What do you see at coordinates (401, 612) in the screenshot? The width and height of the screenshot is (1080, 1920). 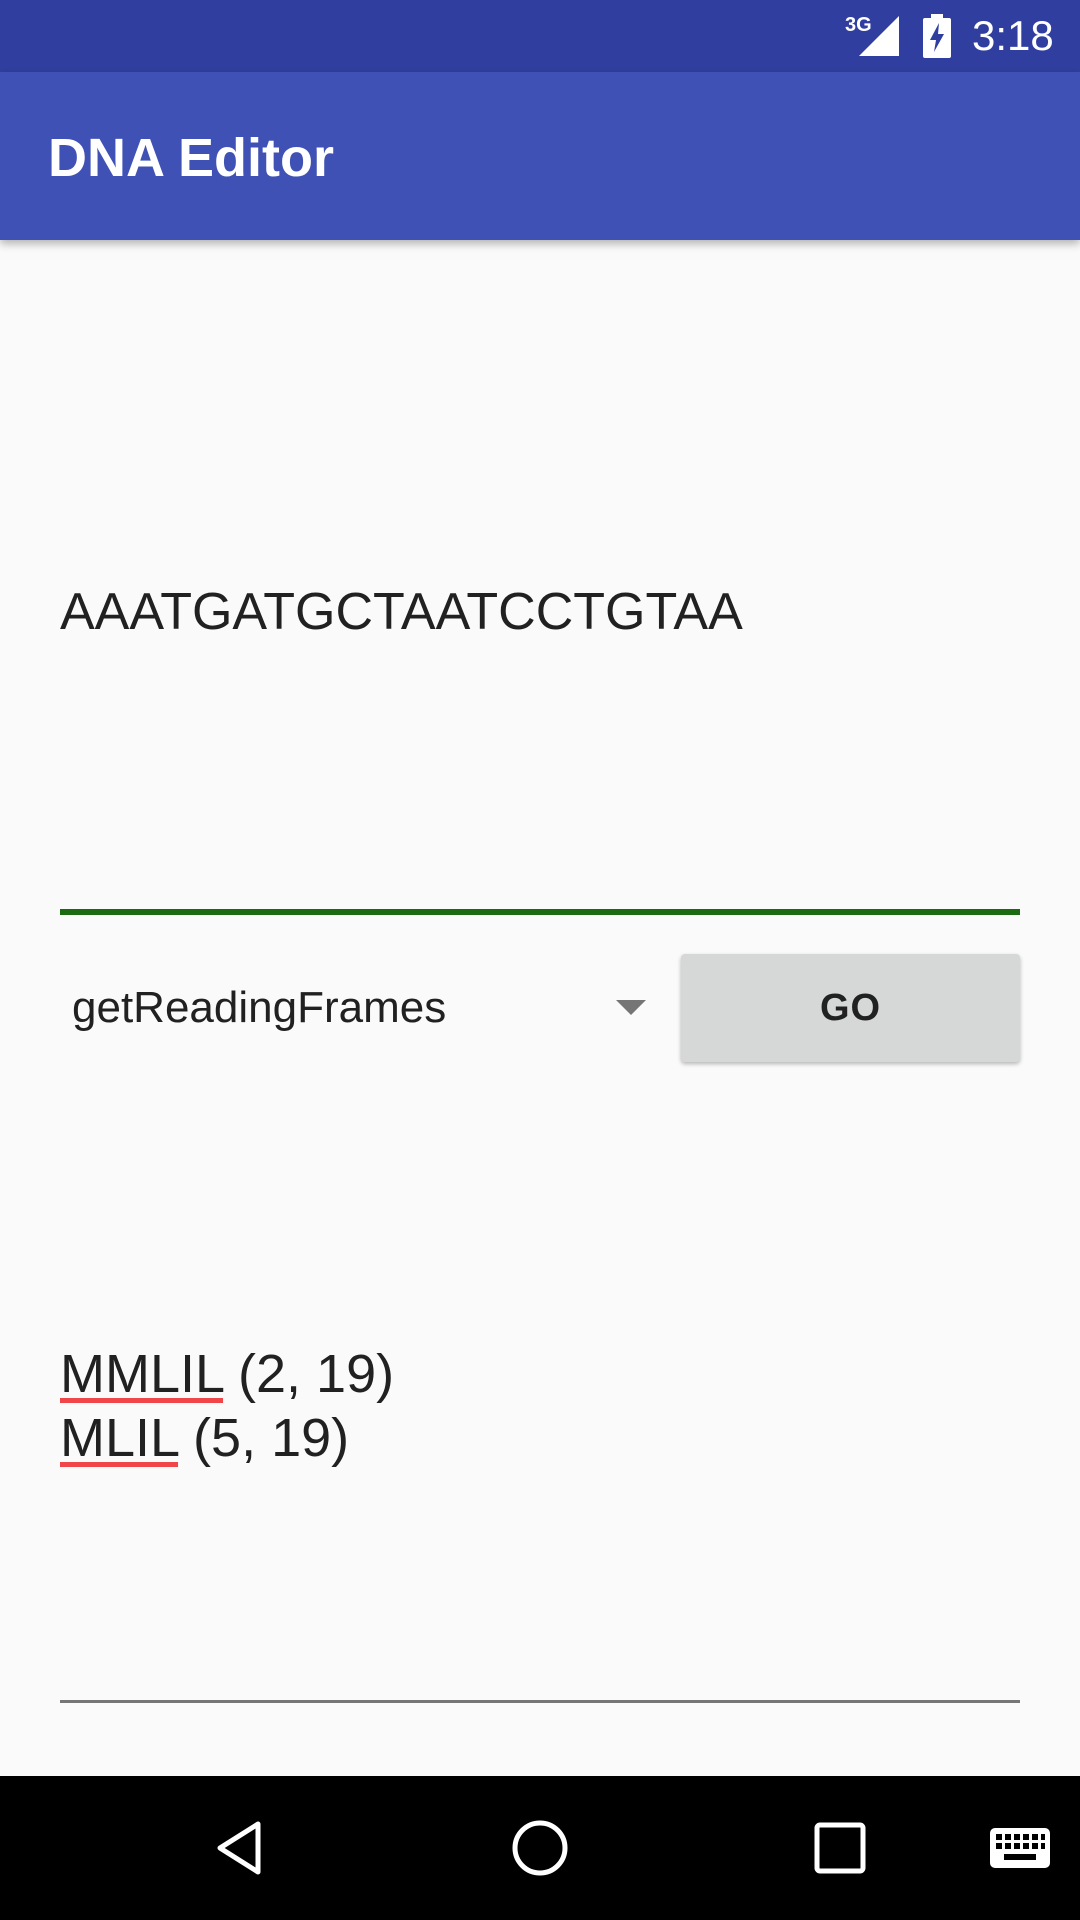 I see `dna-input-value: AAATGATGCTAATCCTGTAA` at bounding box center [401, 612].